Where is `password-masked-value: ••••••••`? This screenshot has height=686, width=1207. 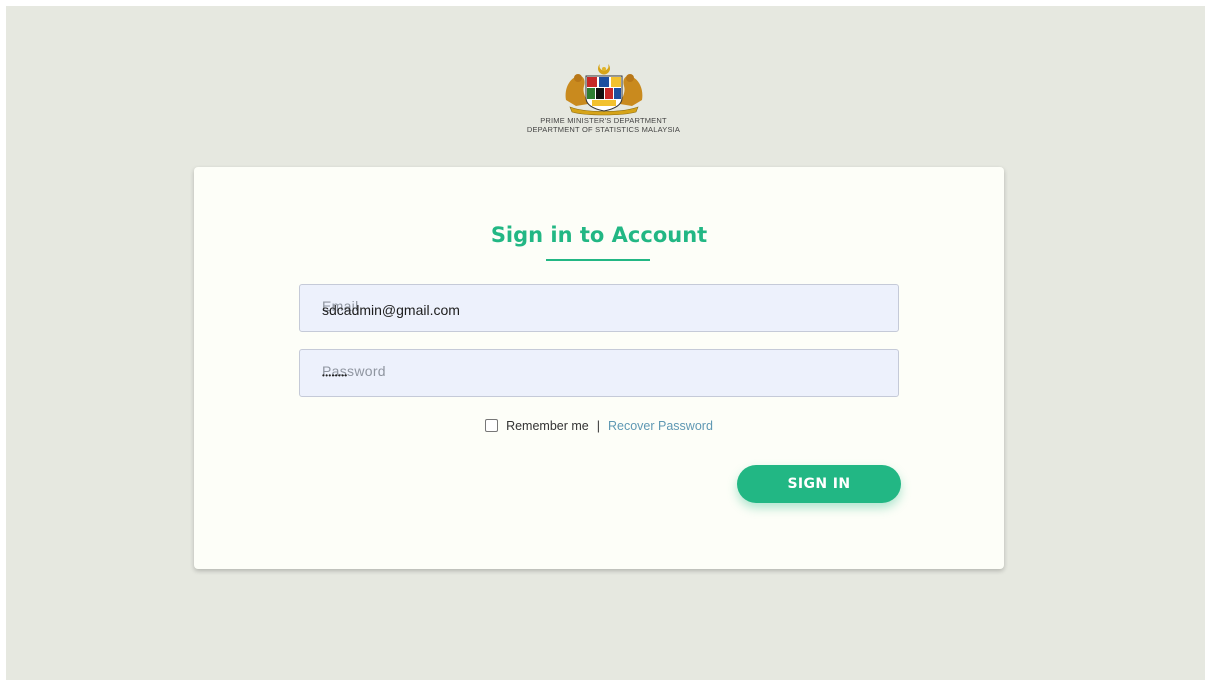
password-masked-value: •••••••• is located at coordinates (335, 375).